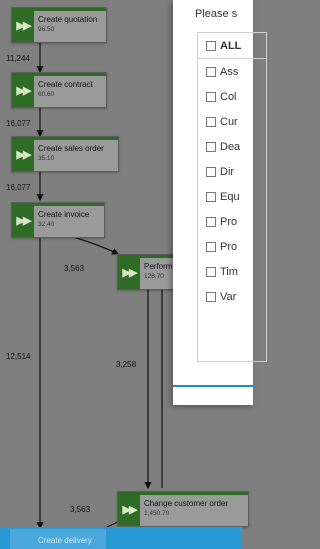  Describe the element at coordinates (46, 158) in the screenshot. I see `node-value: 35.10` at that location.